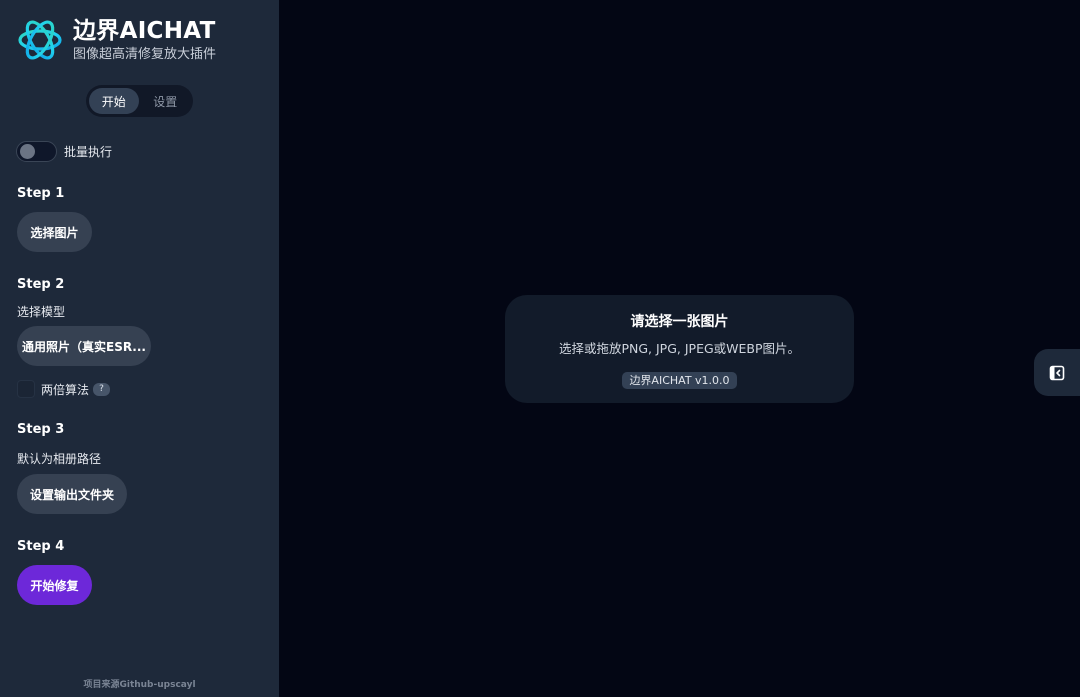  Describe the element at coordinates (41, 193) in the screenshot. I see `step1-title: Step 1` at that location.